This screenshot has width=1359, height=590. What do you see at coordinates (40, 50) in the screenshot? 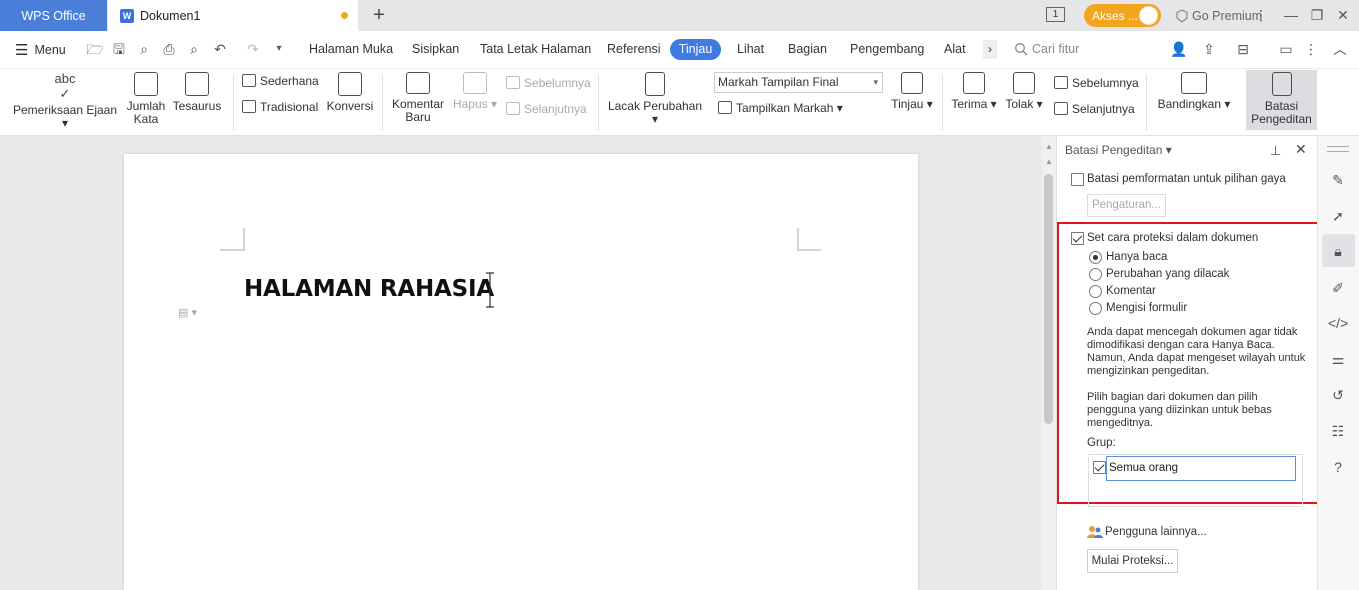
I see `main-menu-button: ☰ Menu` at bounding box center [40, 50].